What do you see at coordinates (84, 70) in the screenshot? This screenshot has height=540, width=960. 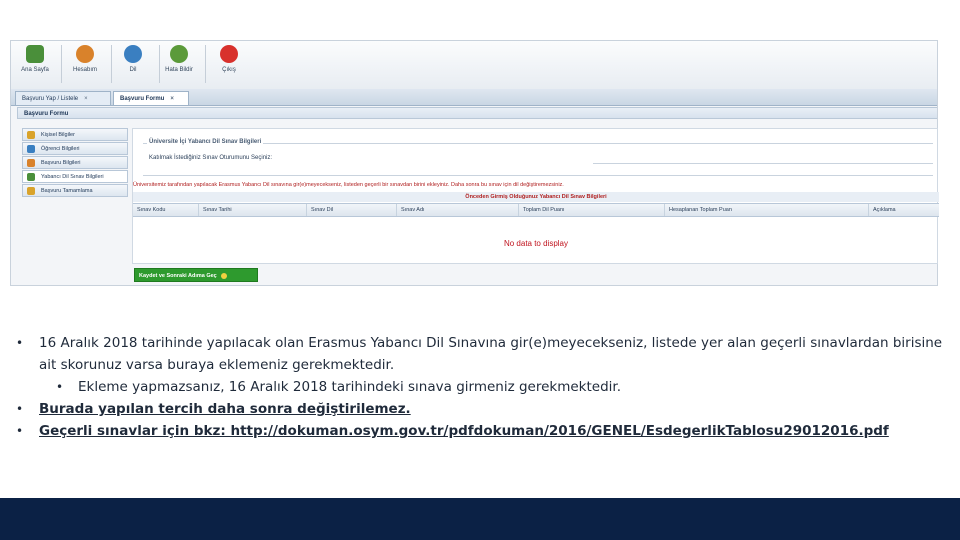 I see `account-button-label: Hesabım` at bounding box center [84, 70].